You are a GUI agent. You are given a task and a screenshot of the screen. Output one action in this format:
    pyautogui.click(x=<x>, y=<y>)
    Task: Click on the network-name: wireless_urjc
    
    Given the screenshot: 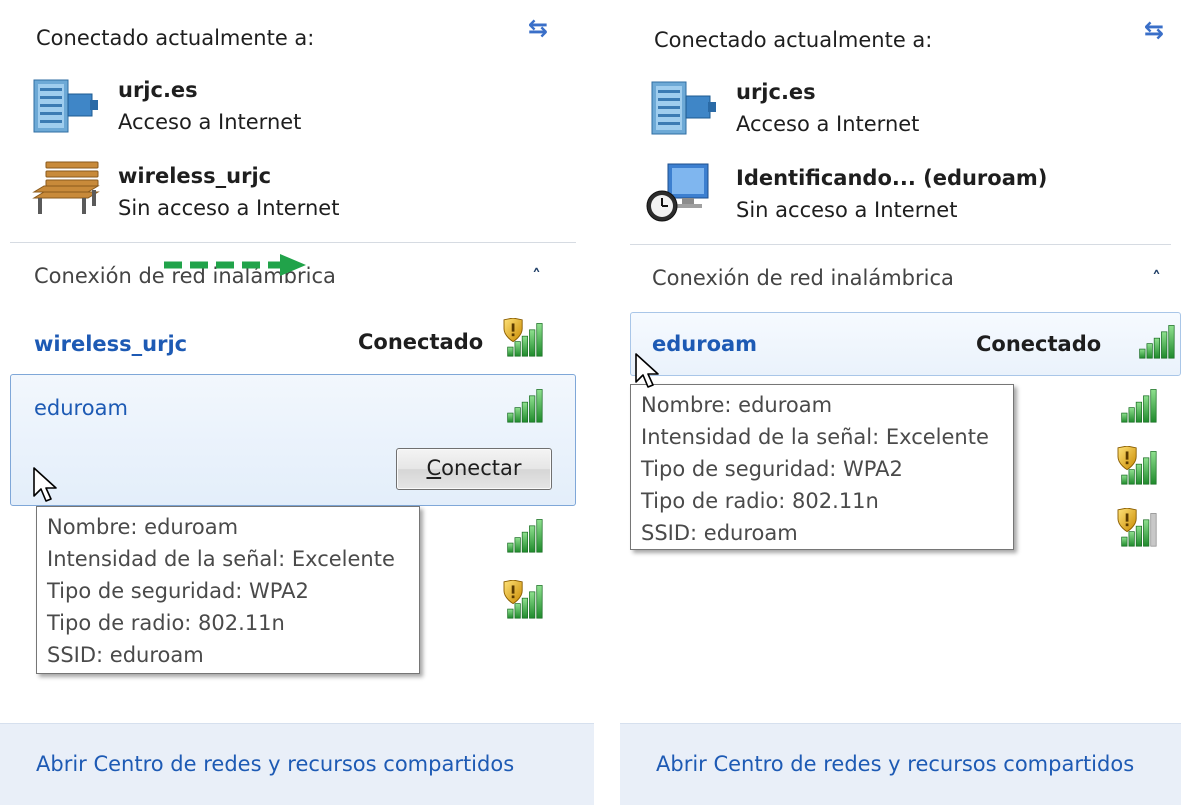 What is the action you would take?
    pyautogui.click(x=110, y=344)
    